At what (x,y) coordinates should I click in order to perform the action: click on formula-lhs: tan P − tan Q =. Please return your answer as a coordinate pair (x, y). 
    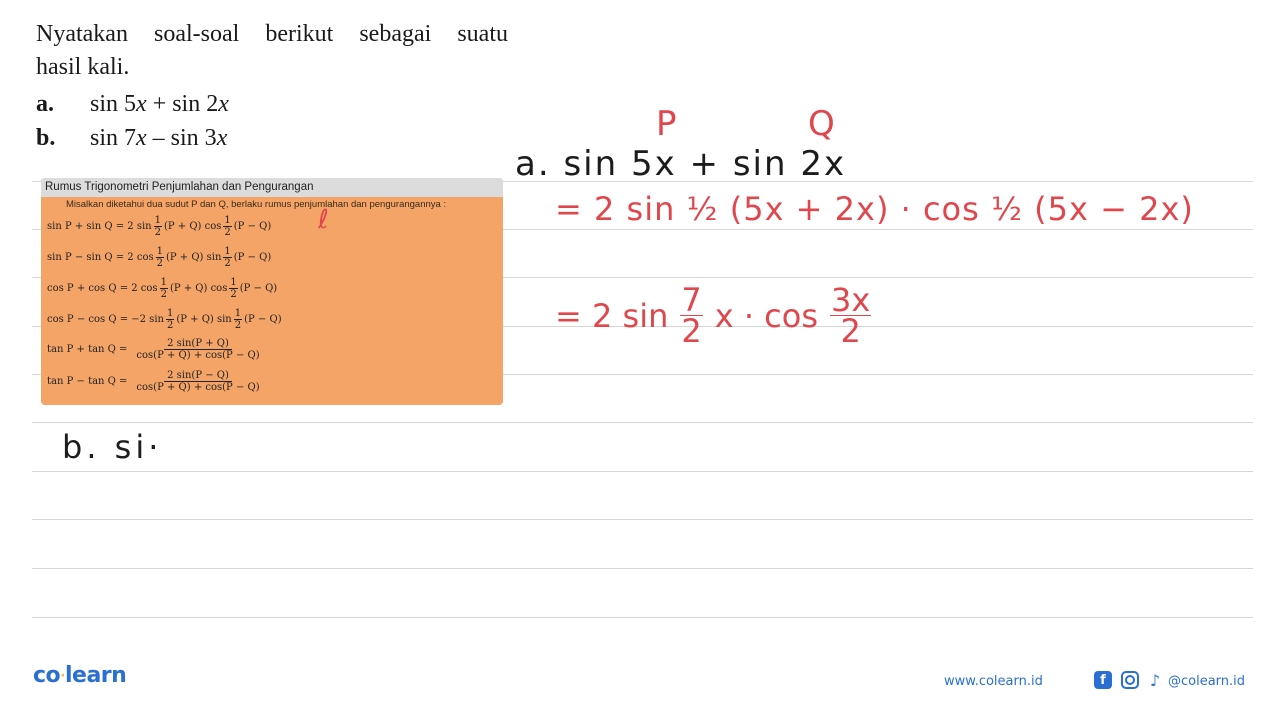
    Looking at the image, I should click on (87, 381).